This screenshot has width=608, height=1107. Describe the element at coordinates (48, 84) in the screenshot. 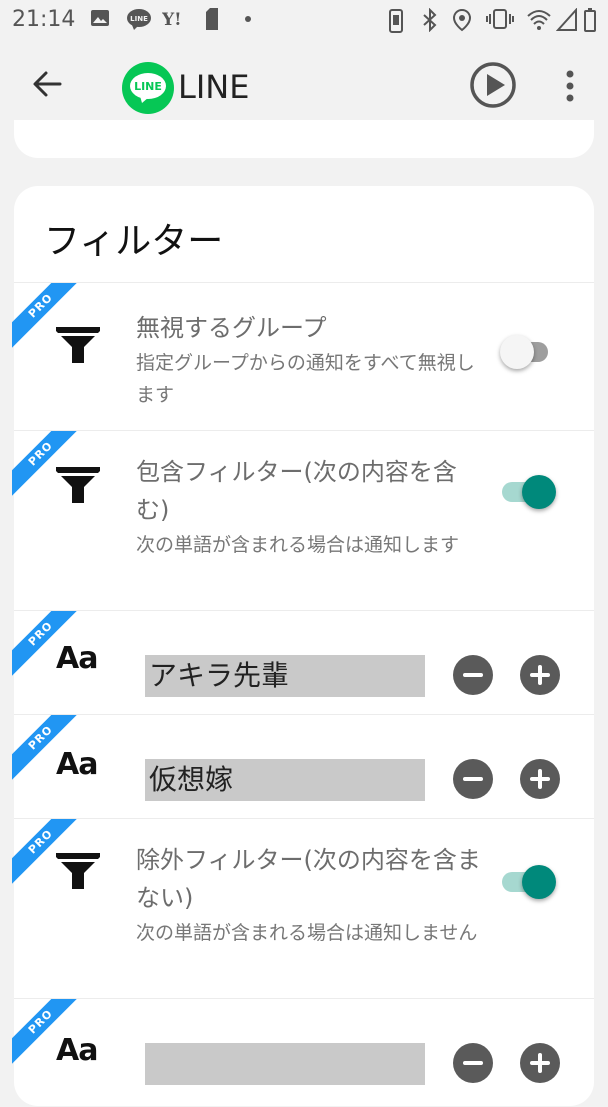

I see `arrow-left-icon` at that location.